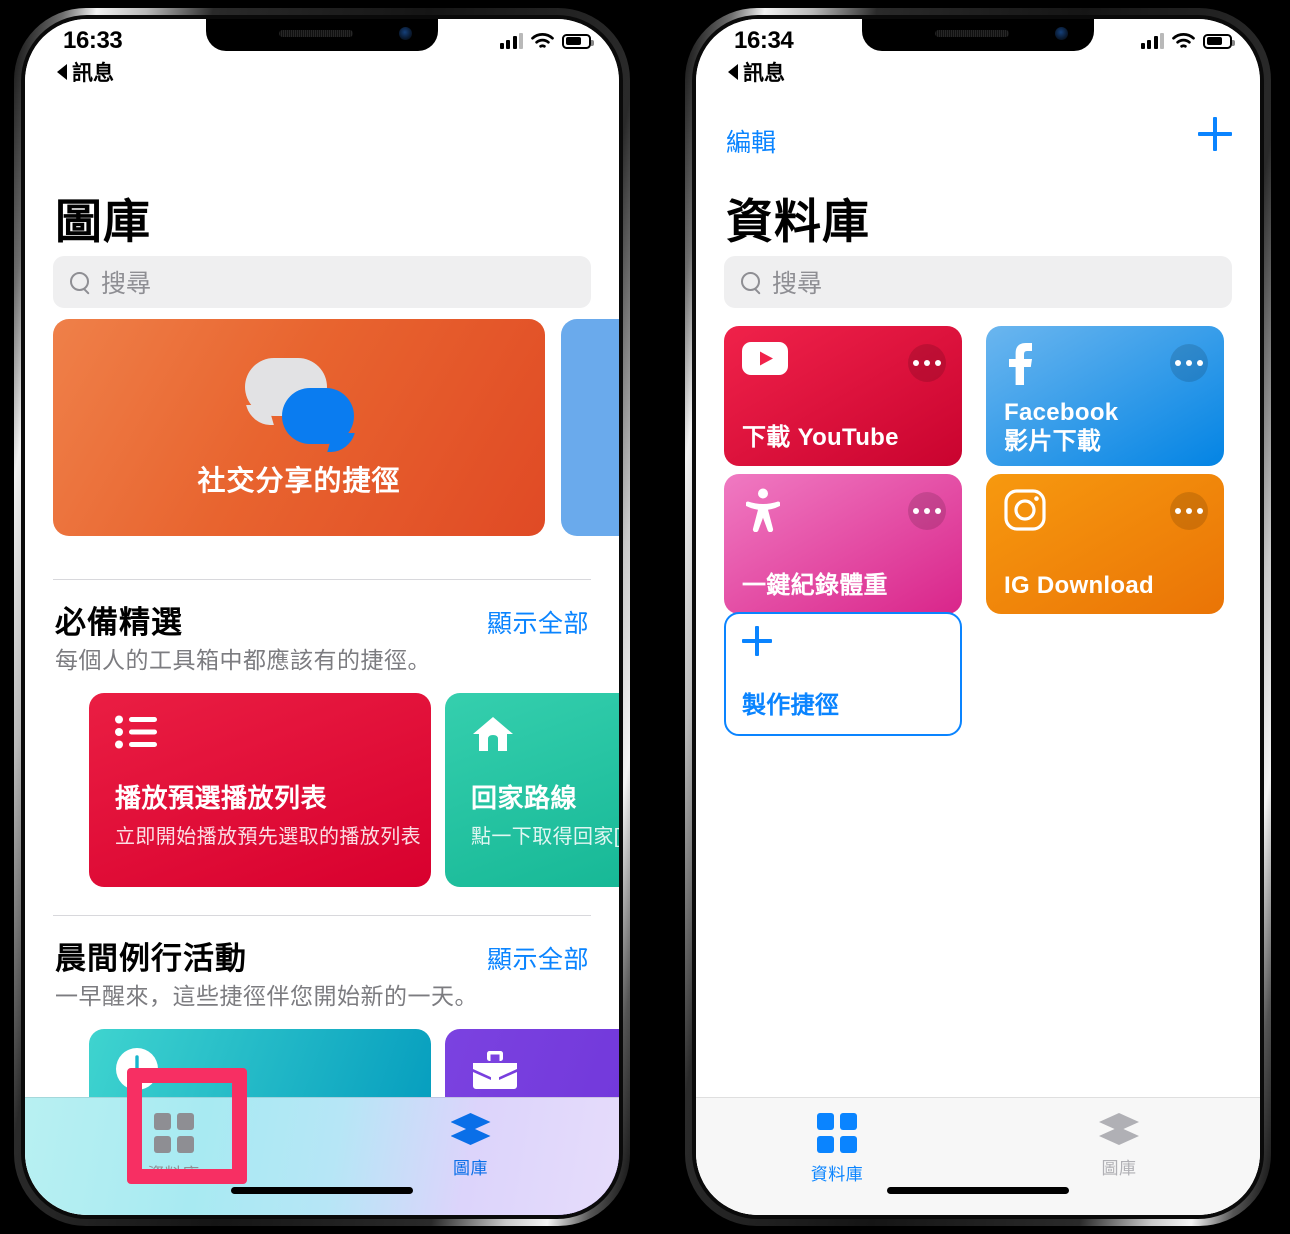  What do you see at coordinates (765, 361) in the screenshot?
I see `youtube-icon` at bounding box center [765, 361].